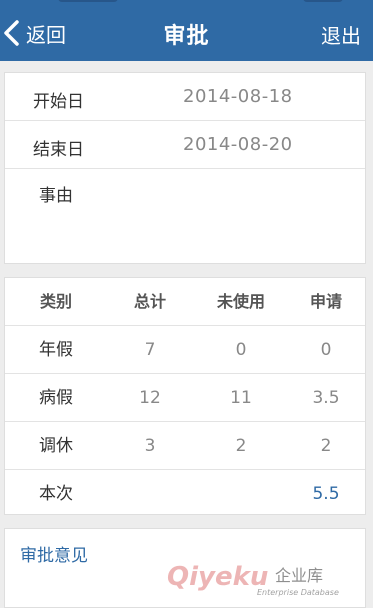 This screenshot has height=608, width=373. Describe the element at coordinates (241, 350) in the screenshot. I see `row-unused: 0` at that location.